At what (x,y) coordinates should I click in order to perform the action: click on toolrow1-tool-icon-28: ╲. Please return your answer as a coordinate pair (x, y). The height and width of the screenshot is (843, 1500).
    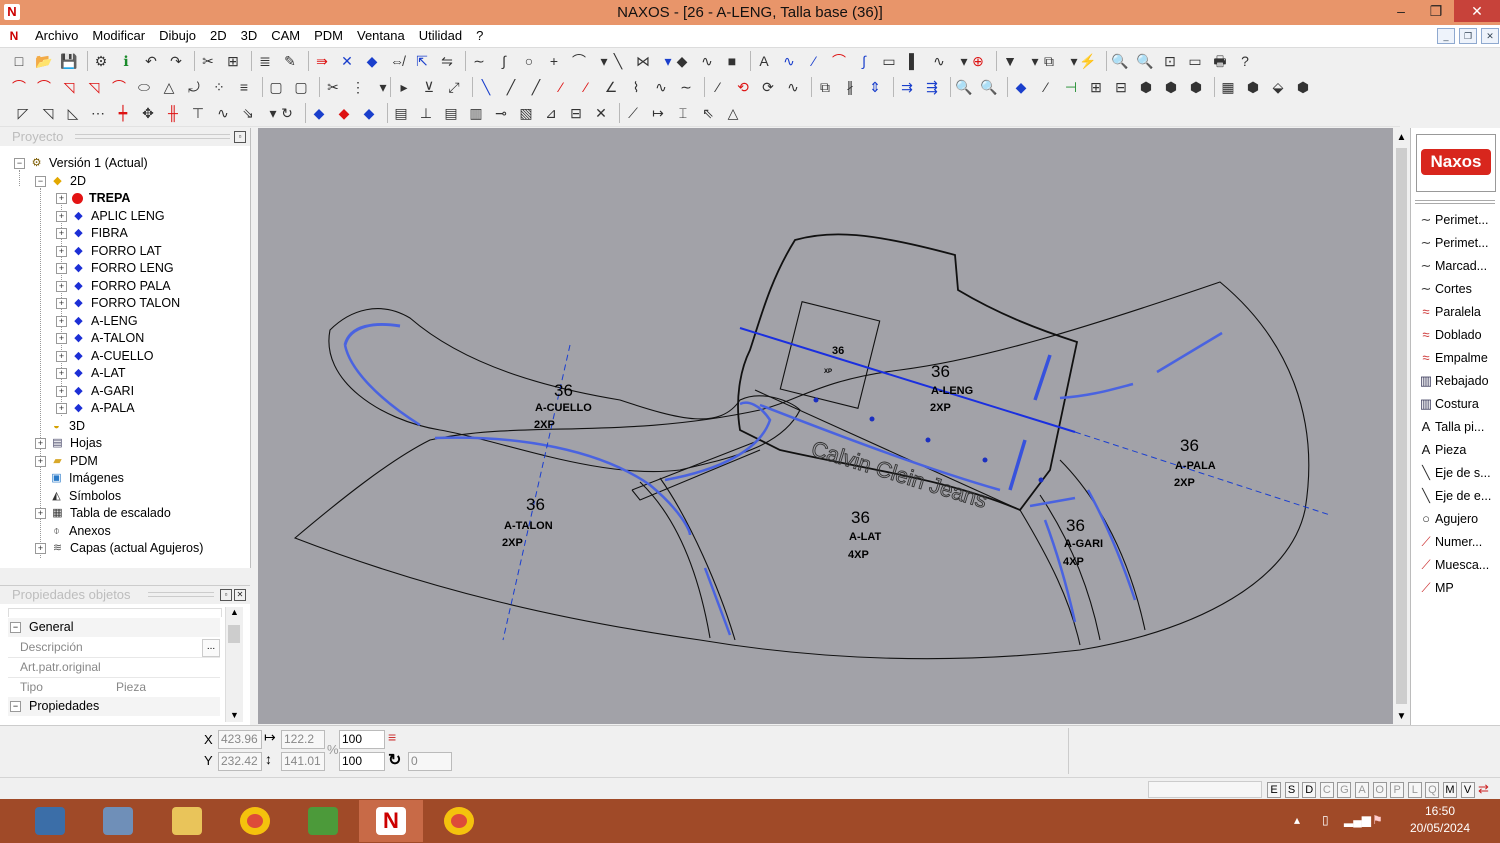
    Looking at the image, I should click on (618, 61).